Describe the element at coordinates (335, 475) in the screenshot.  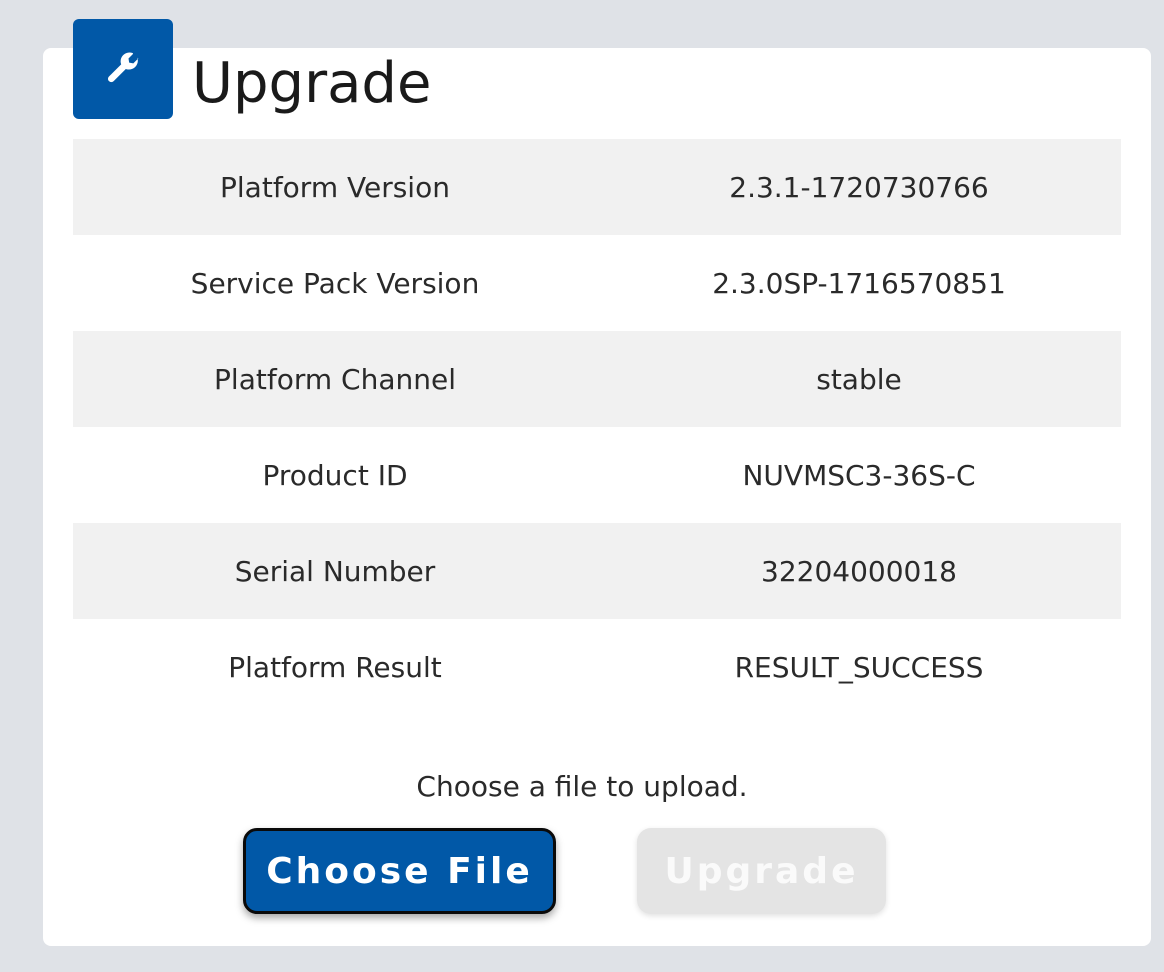
I see `row-label: Product ID` at that location.